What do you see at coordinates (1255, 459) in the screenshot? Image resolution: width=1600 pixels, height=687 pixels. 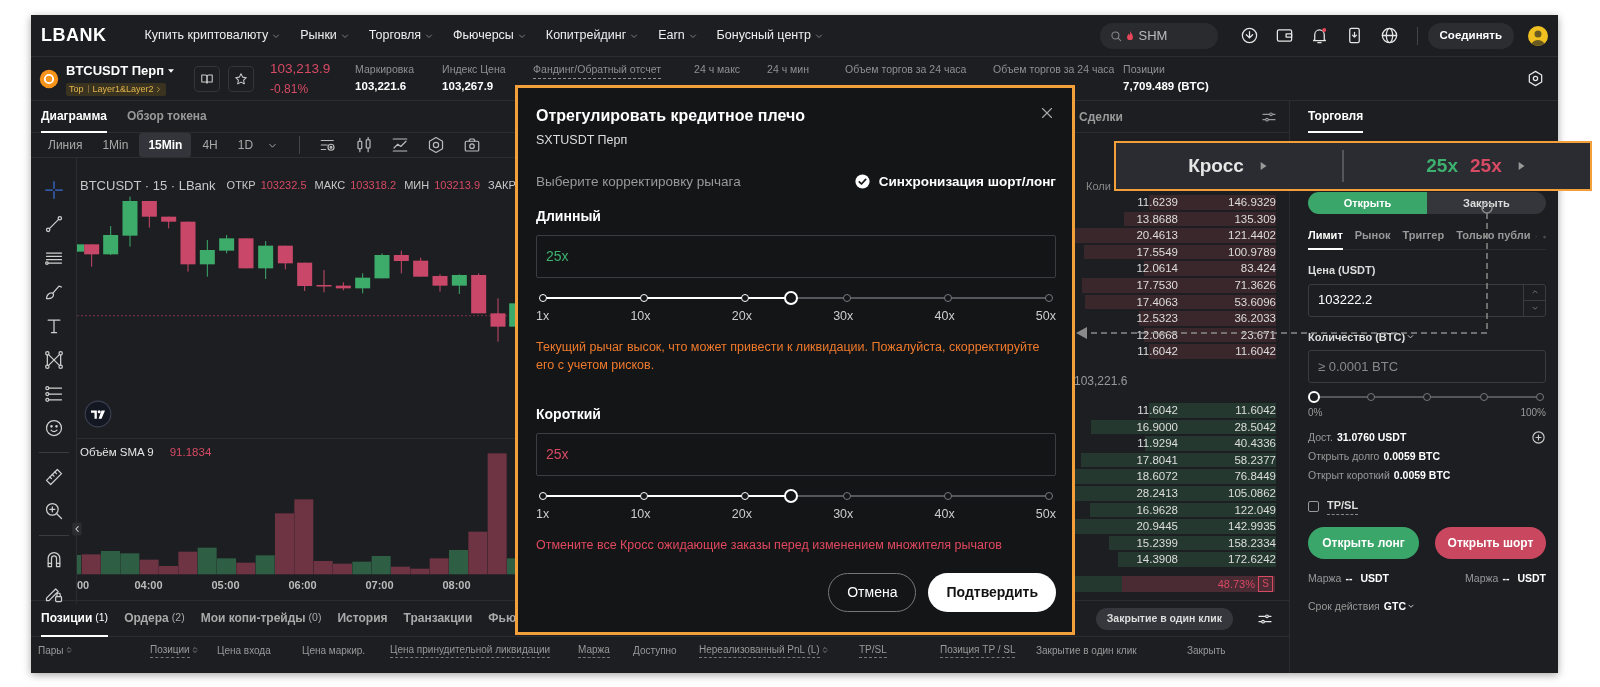 I see `order-total: 58.2377` at bounding box center [1255, 459].